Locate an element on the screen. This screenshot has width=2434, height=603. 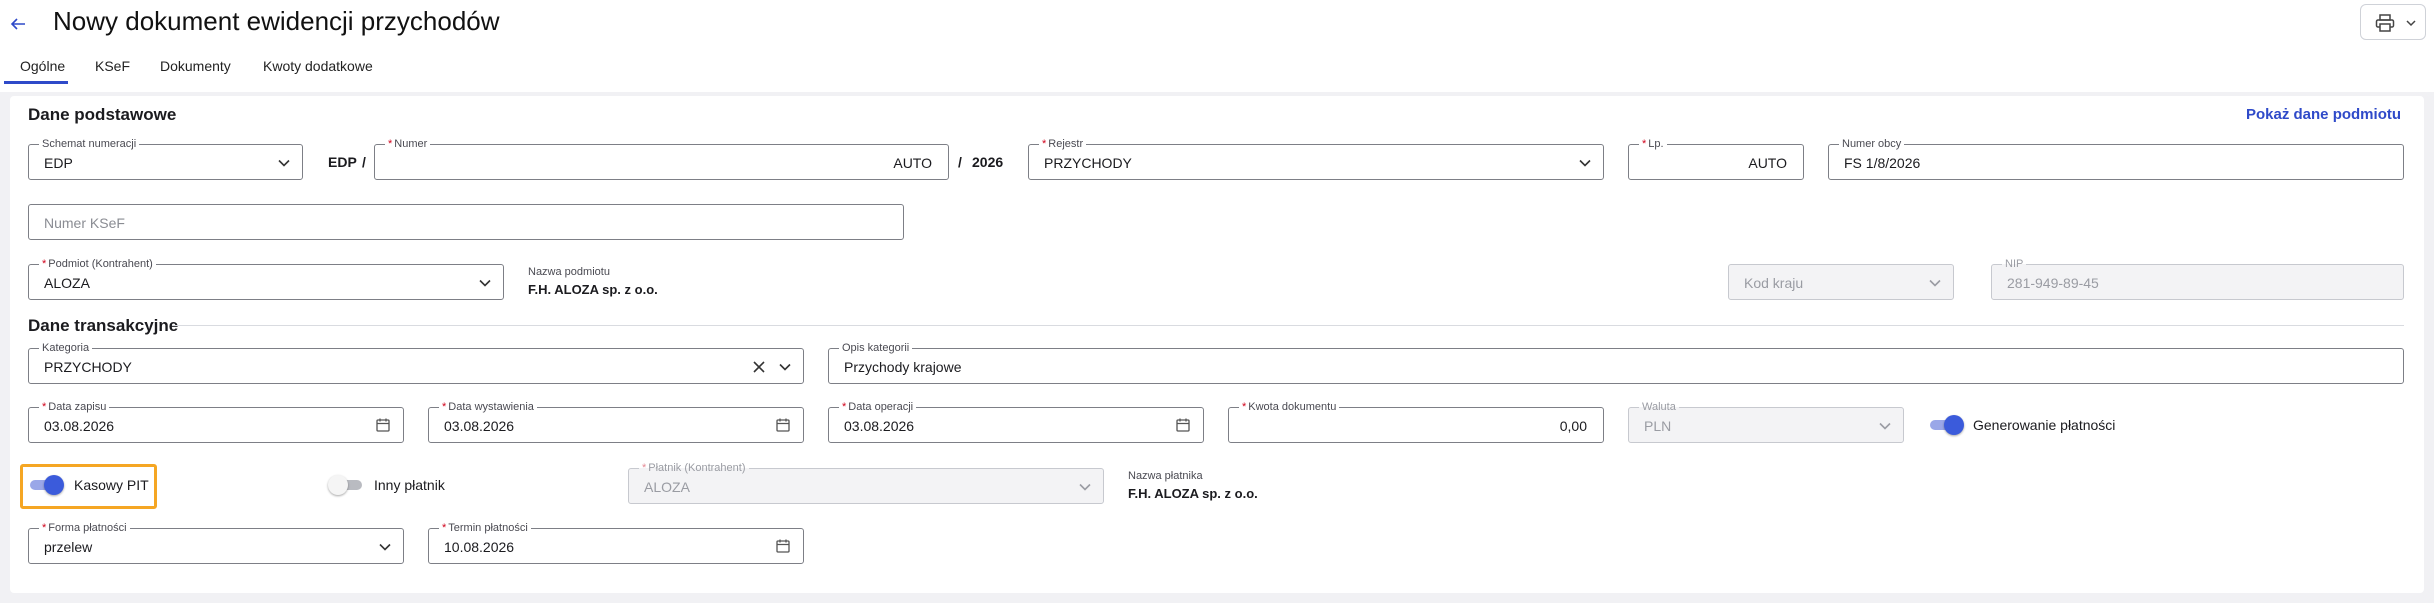
payment-due-date-picker: * Termin płatności 10.08.2026 is located at coordinates (616, 542).